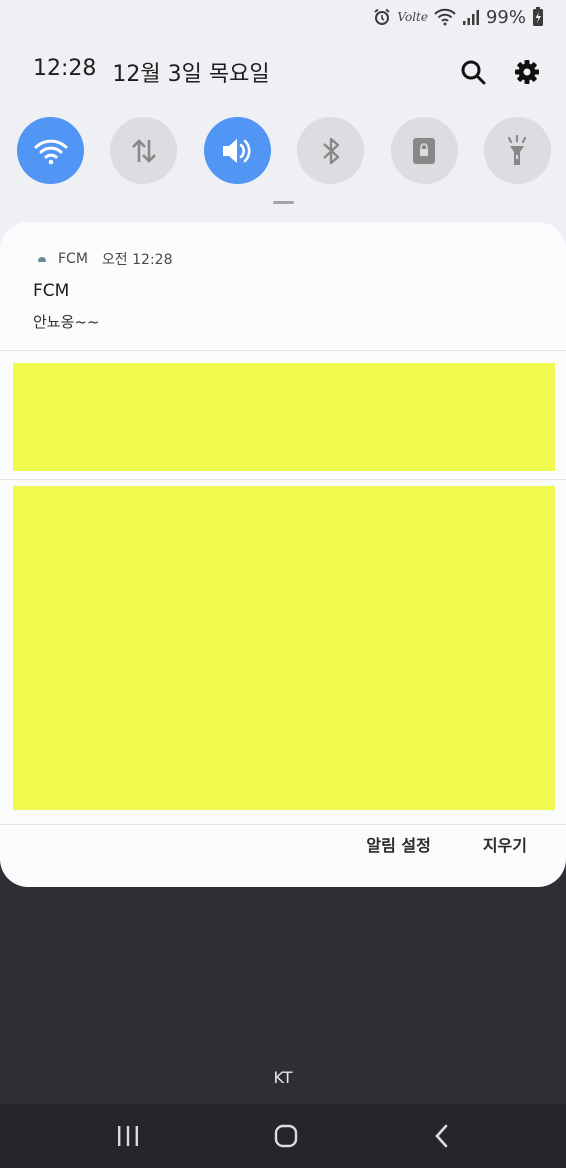 The width and height of the screenshot is (566, 1168). What do you see at coordinates (73, 259) in the screenshot?
I see `app-name: FCM` at bounding box center [73, 259].